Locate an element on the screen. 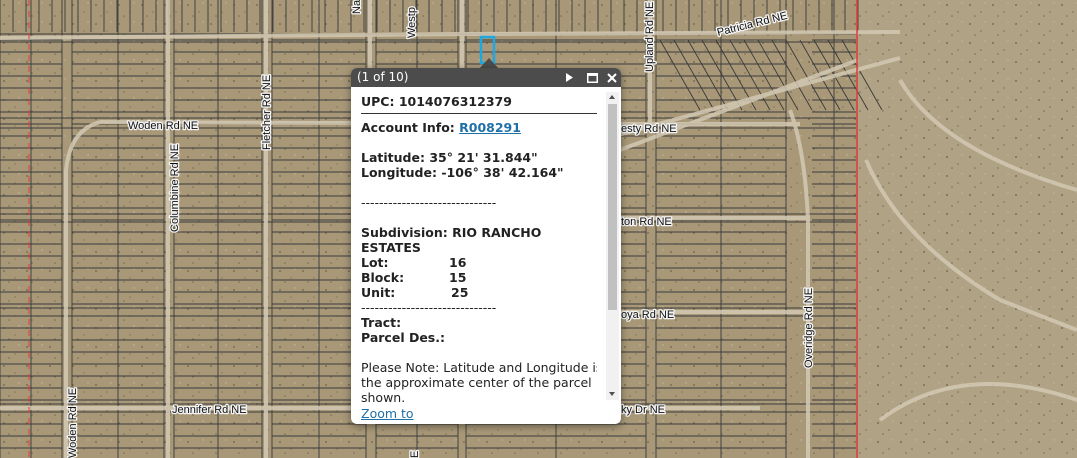 This screenshot has height=458, width=1077. road-label-jennifer: Jennifer Rd NE is located at coordinates (209, 410).